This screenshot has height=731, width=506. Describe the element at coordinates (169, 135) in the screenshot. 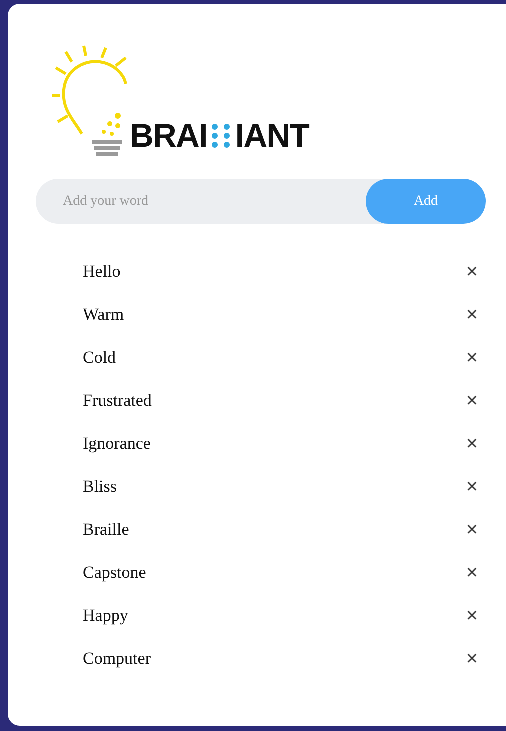

I see `logo-text: BRAI` at that location.